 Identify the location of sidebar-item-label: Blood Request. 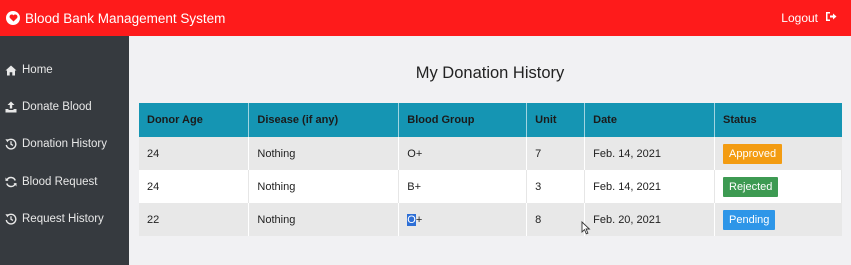
(60, 182).